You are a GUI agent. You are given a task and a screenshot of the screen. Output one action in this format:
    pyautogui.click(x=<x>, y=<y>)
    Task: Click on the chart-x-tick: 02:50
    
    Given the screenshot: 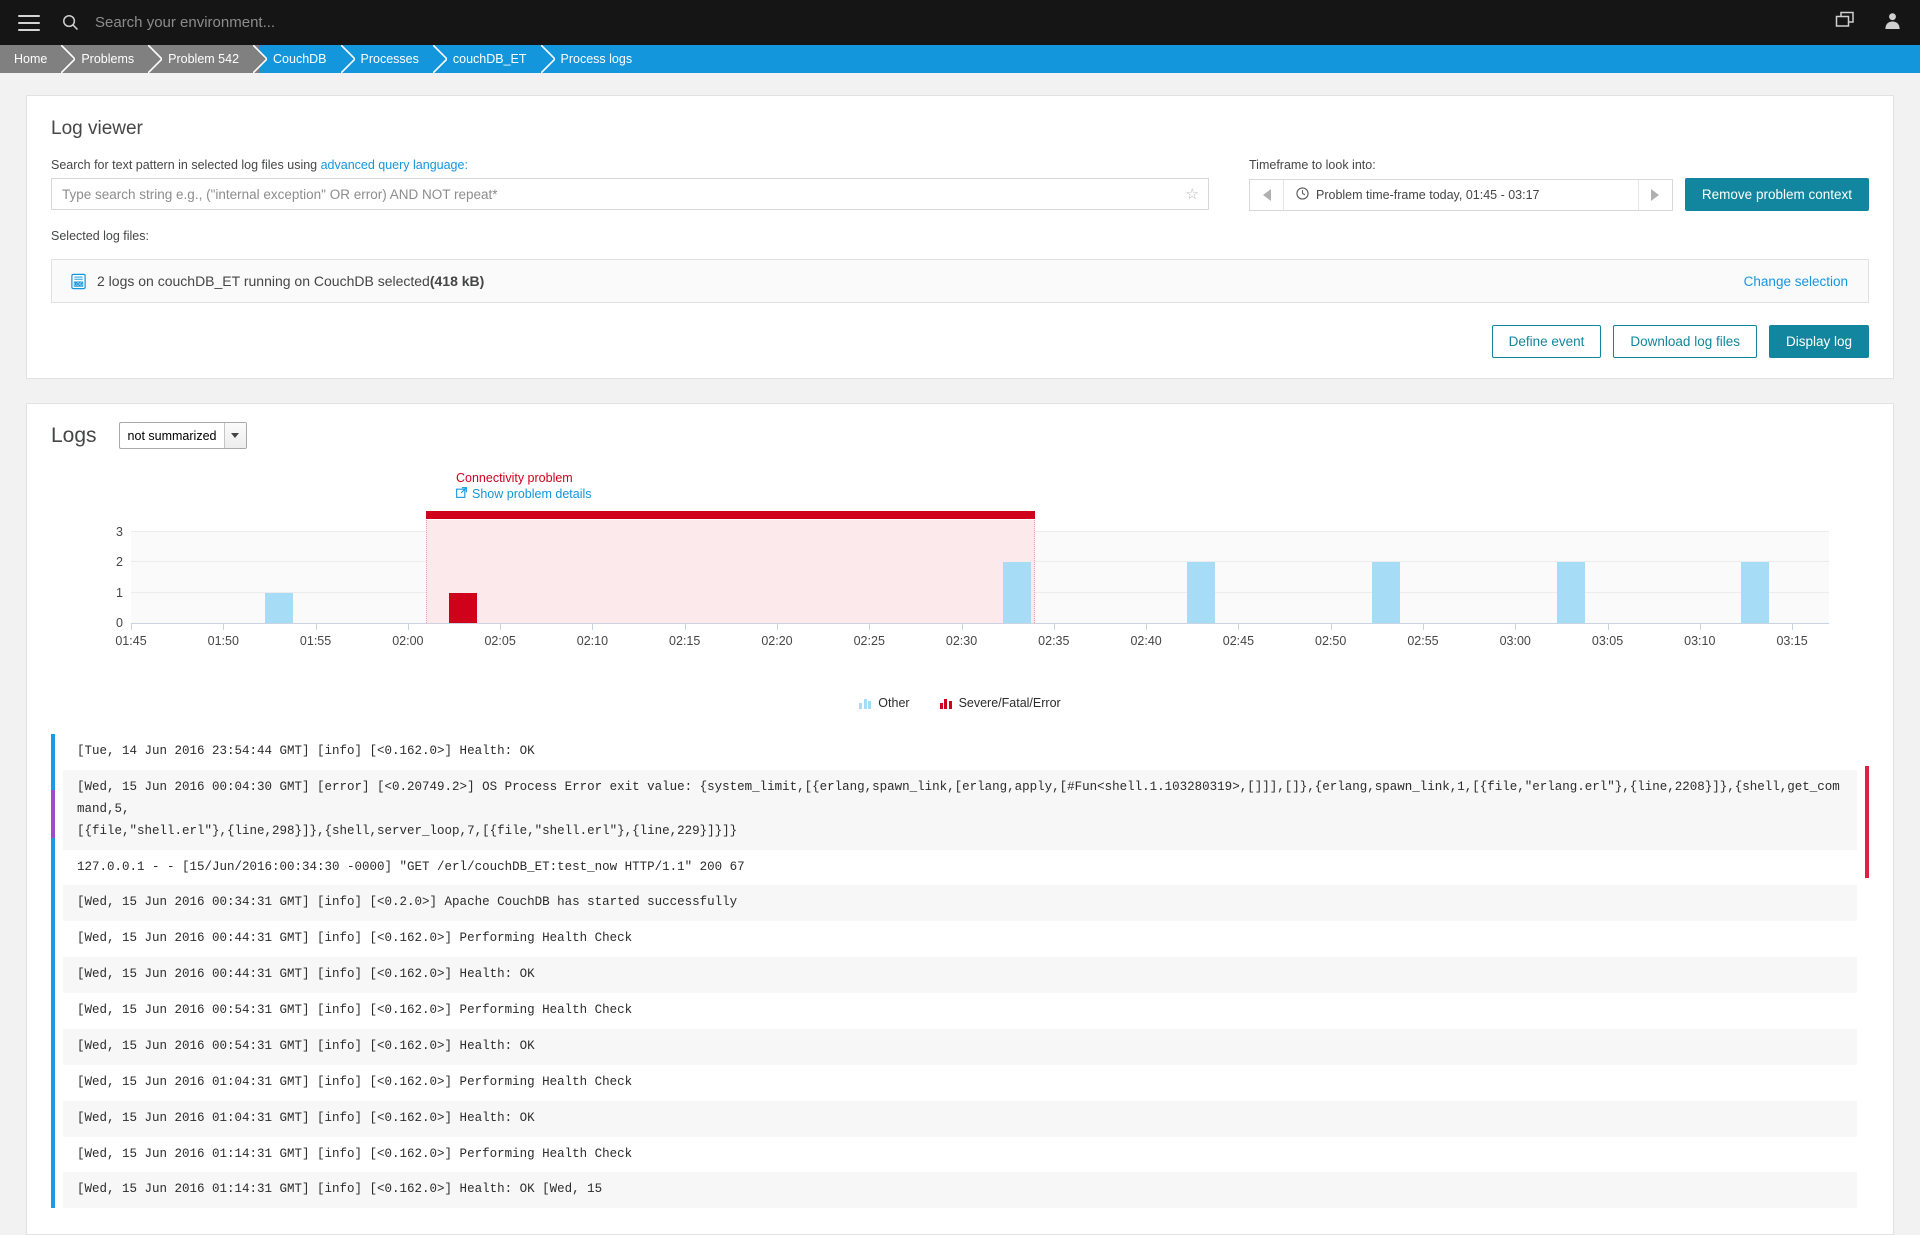 What is the action you would take?
    pyautogui.click(x=1330, y=635)
    